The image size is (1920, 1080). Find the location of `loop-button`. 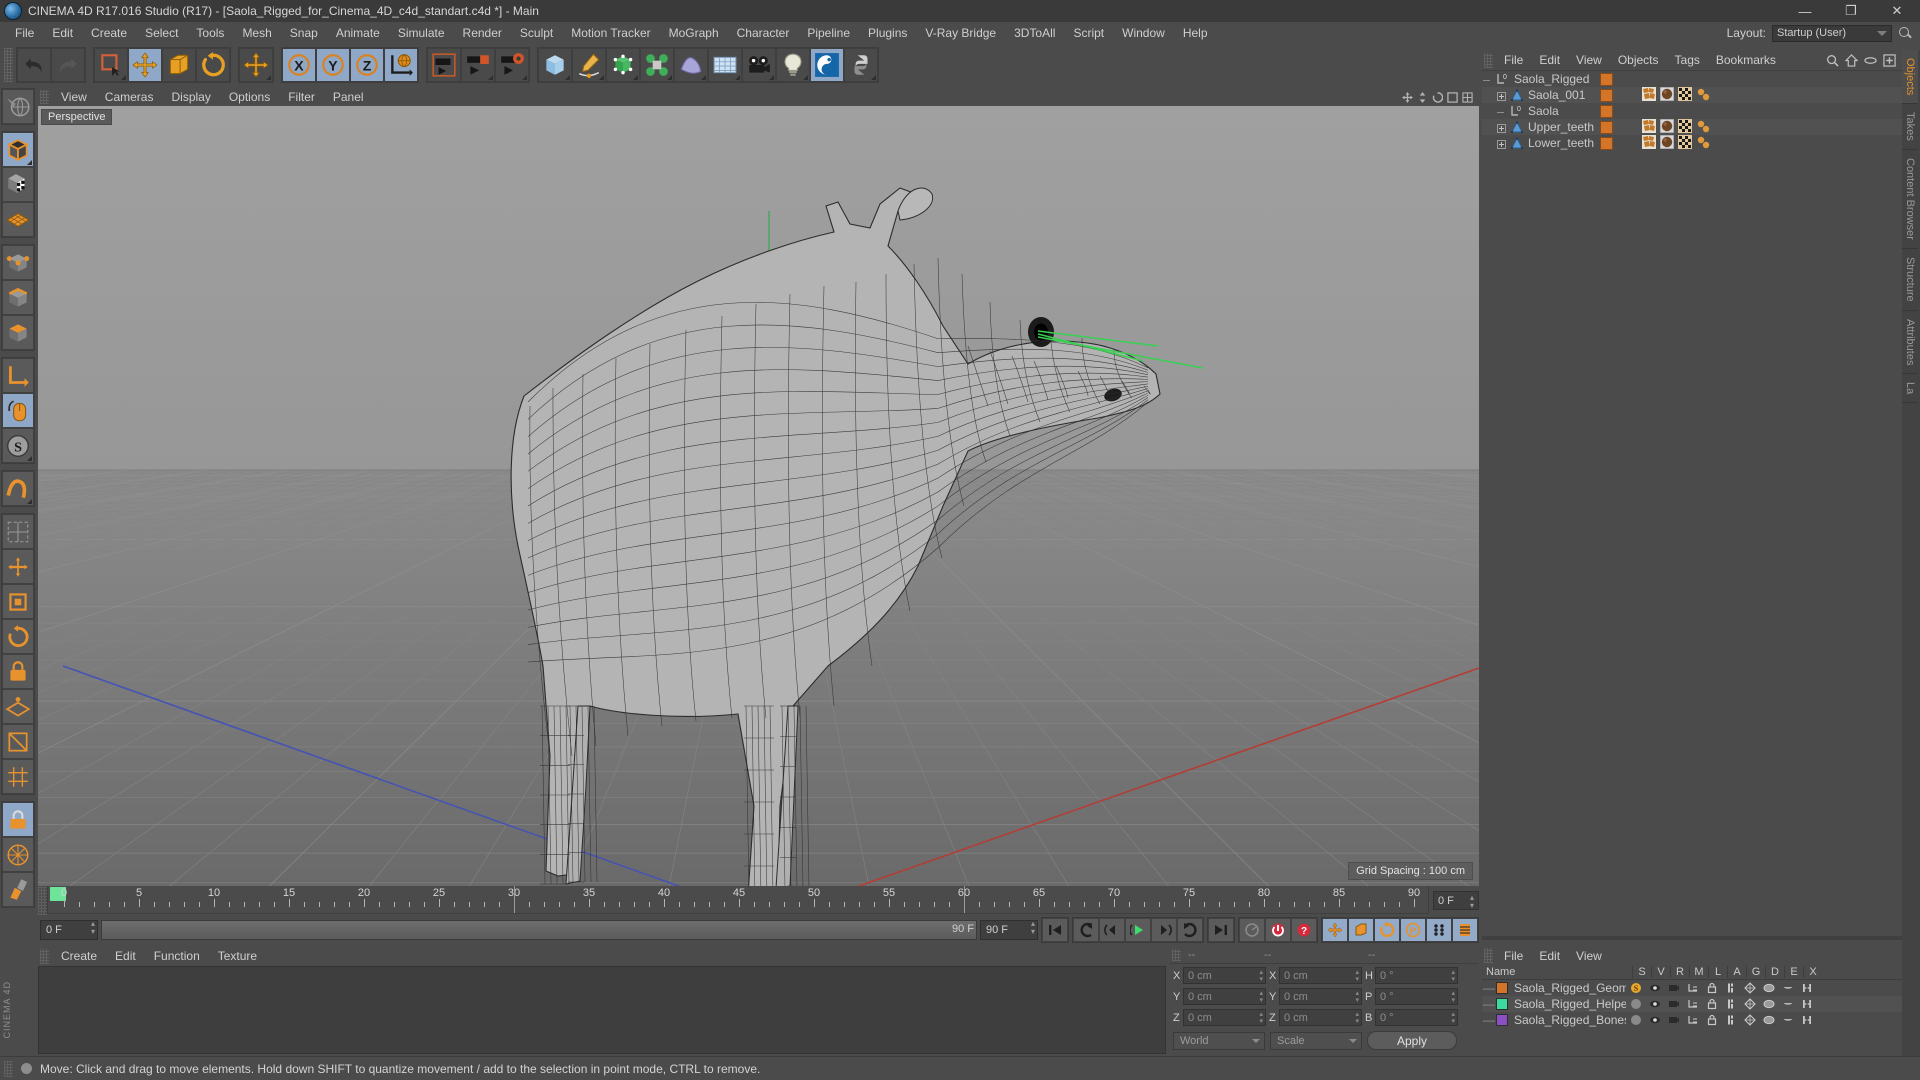

loop-button is located at coordinates (1190, 930).